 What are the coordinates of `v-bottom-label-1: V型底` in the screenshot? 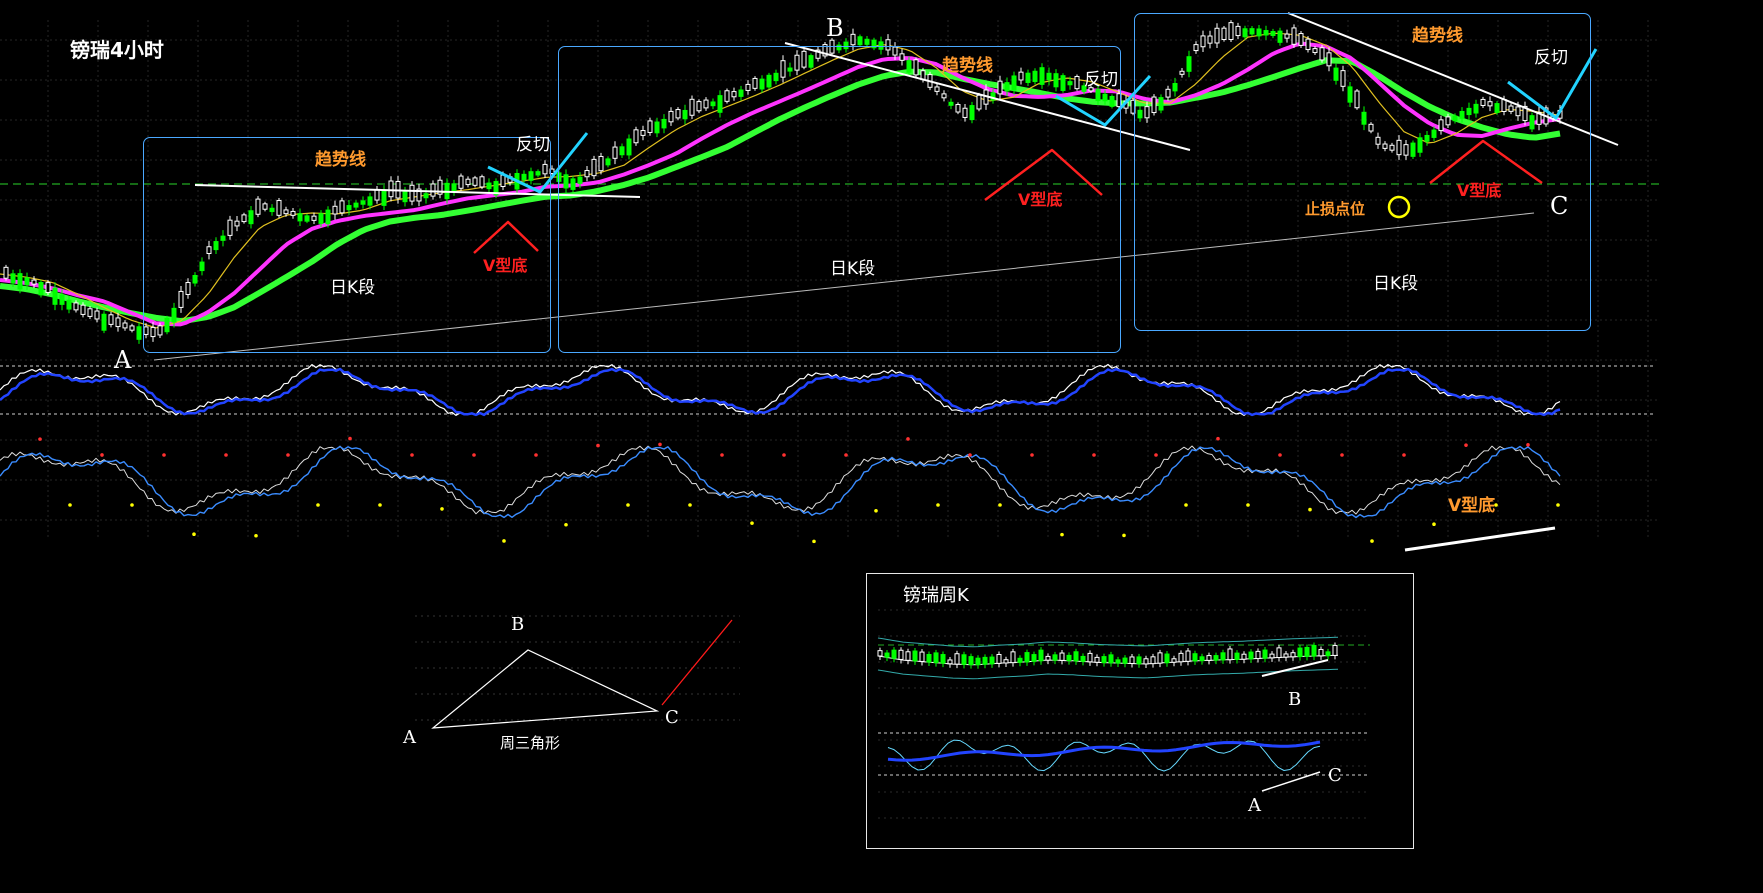 It's located at (505, 265).